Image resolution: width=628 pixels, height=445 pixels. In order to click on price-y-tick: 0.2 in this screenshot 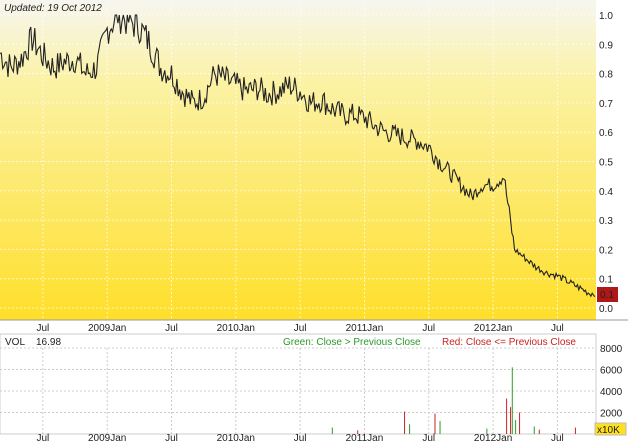, I will do `click(606, 250)`.